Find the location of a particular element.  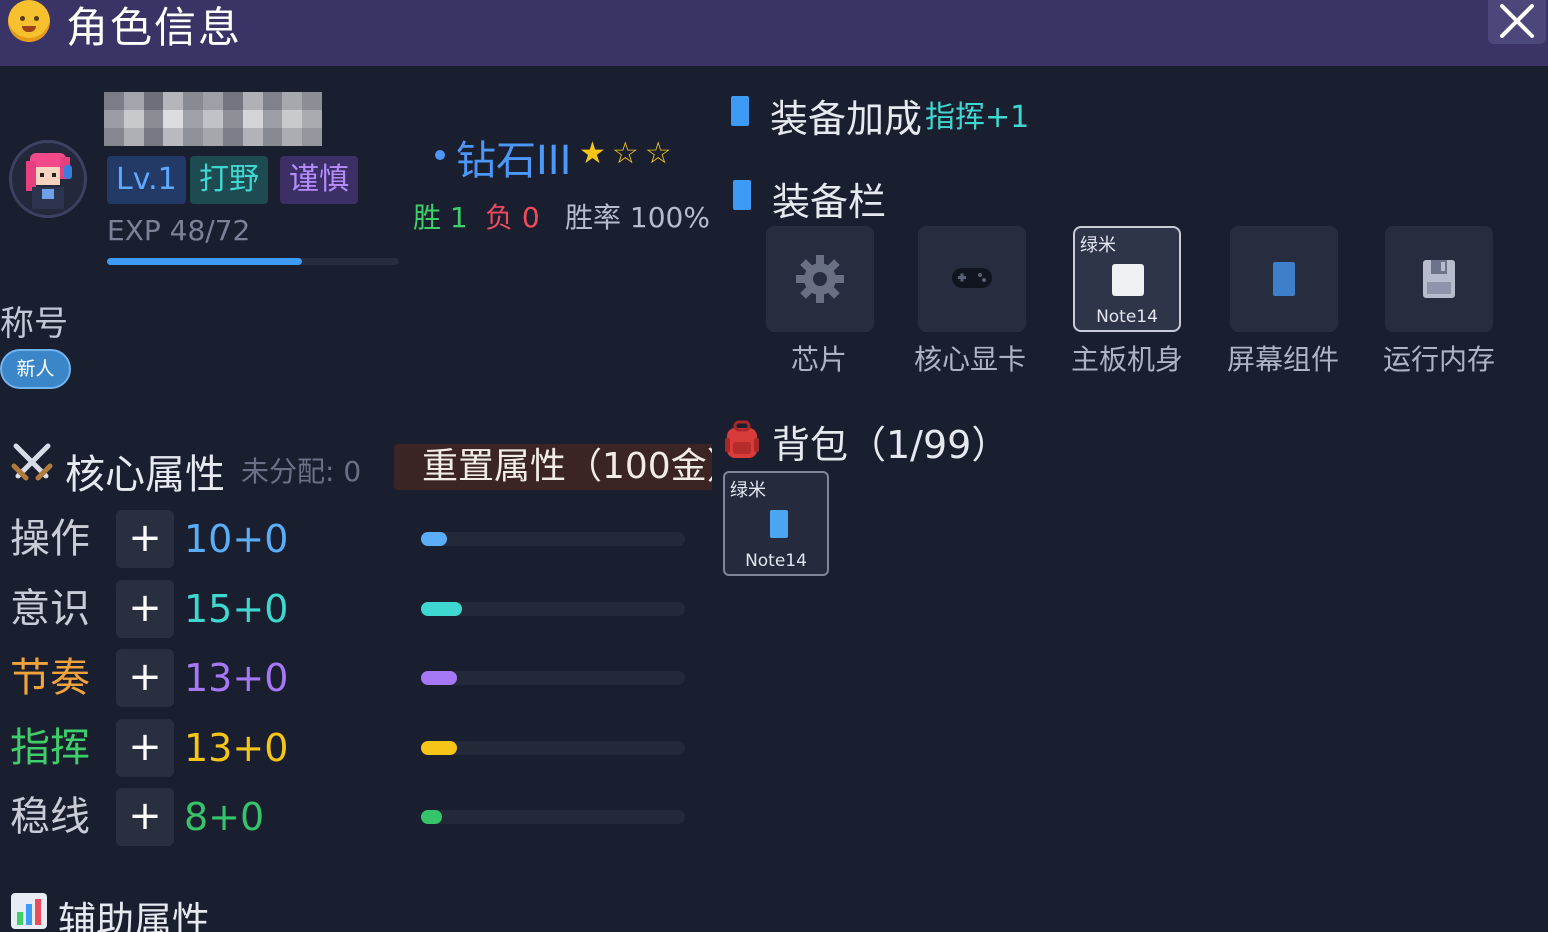

attribute-name: 操作 is located at coordinates (50, 539).